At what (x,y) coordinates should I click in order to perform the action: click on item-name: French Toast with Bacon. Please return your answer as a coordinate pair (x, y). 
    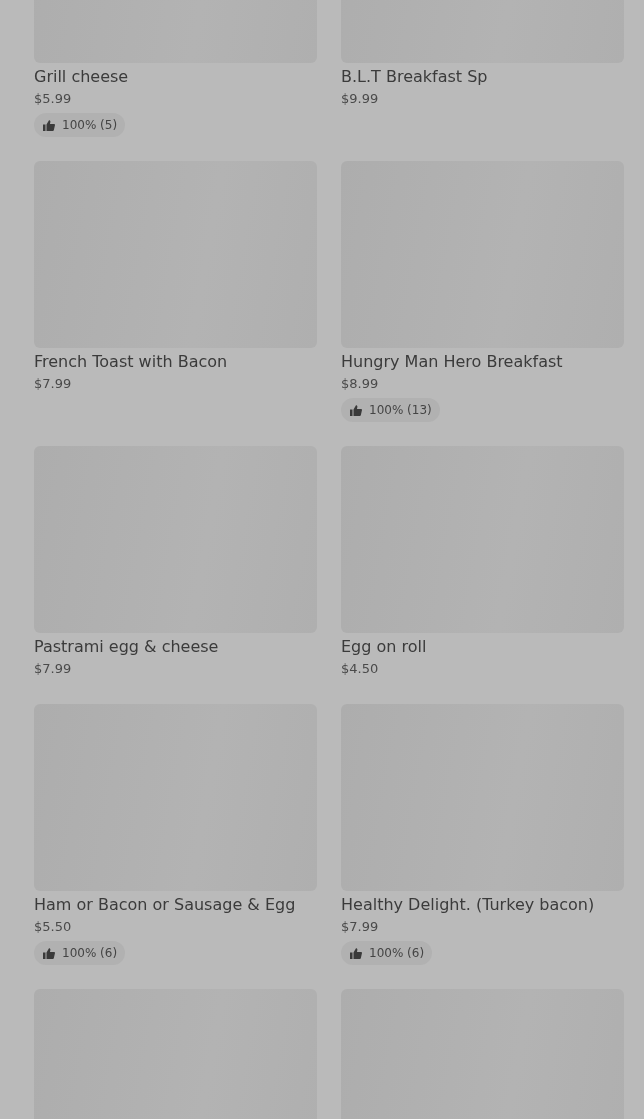
    Looking at the image, I should click on (131, 362).